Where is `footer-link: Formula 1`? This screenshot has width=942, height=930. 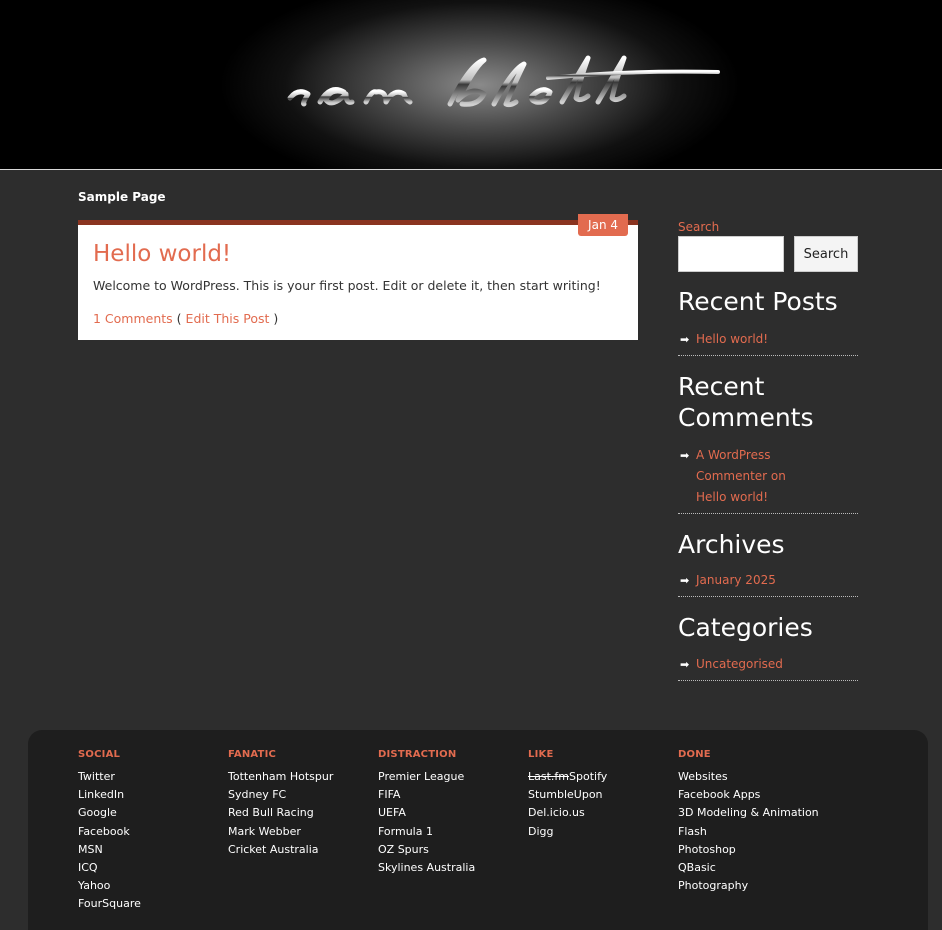
footer-link: Formula 1 is located at coordinates (453, 832).